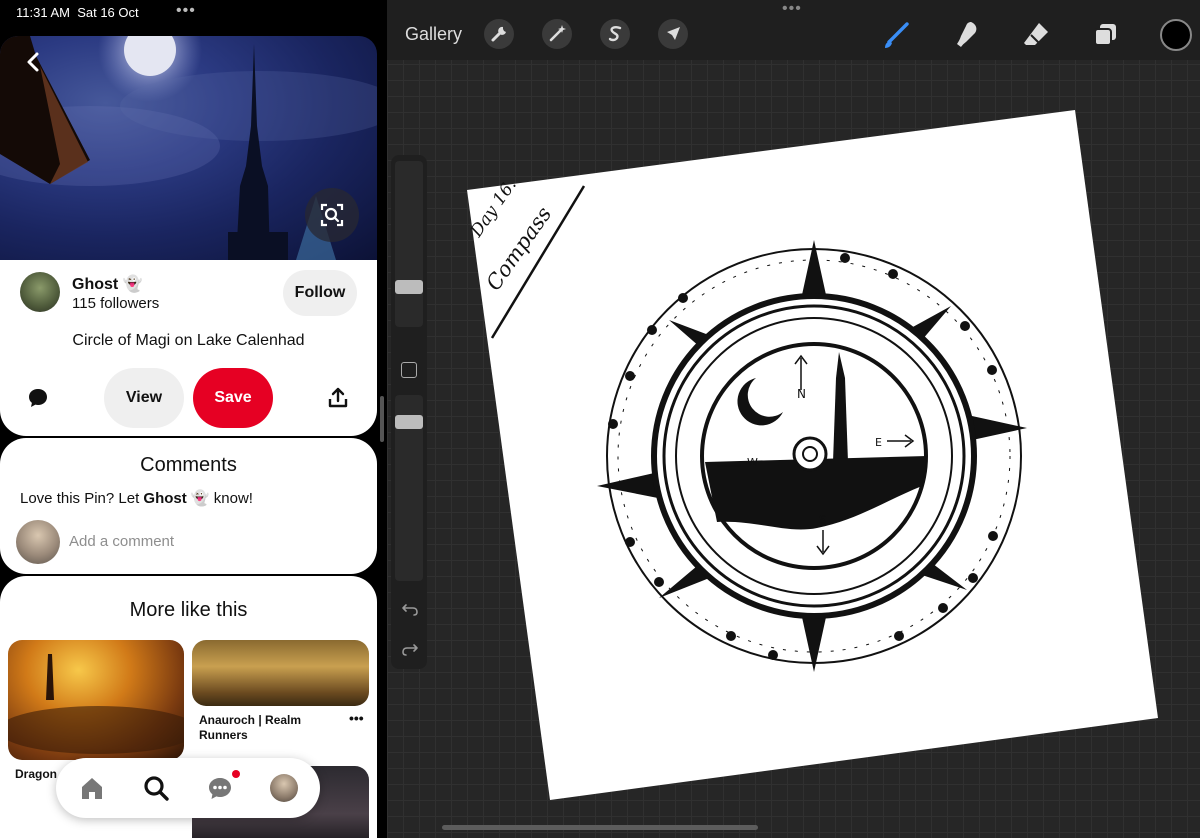  I want to click on notification-badge, so click(236, 774).